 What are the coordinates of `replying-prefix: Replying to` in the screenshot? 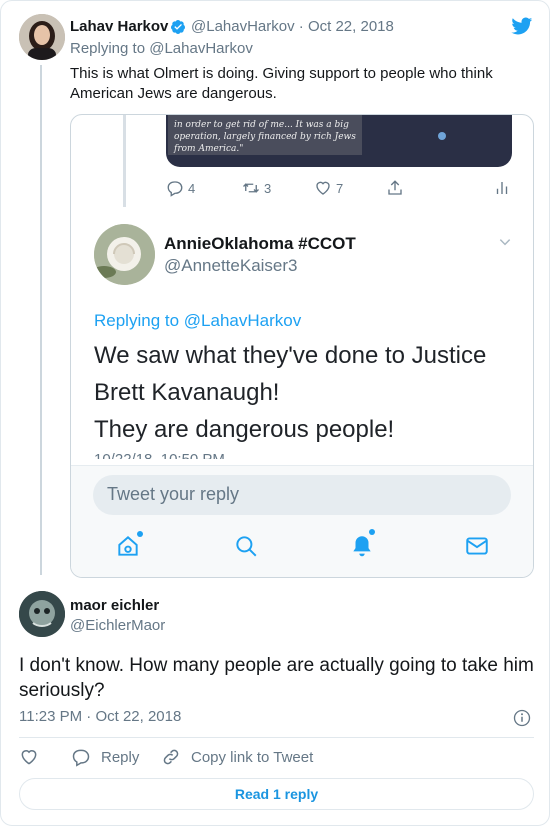 It's located at (108, 48).